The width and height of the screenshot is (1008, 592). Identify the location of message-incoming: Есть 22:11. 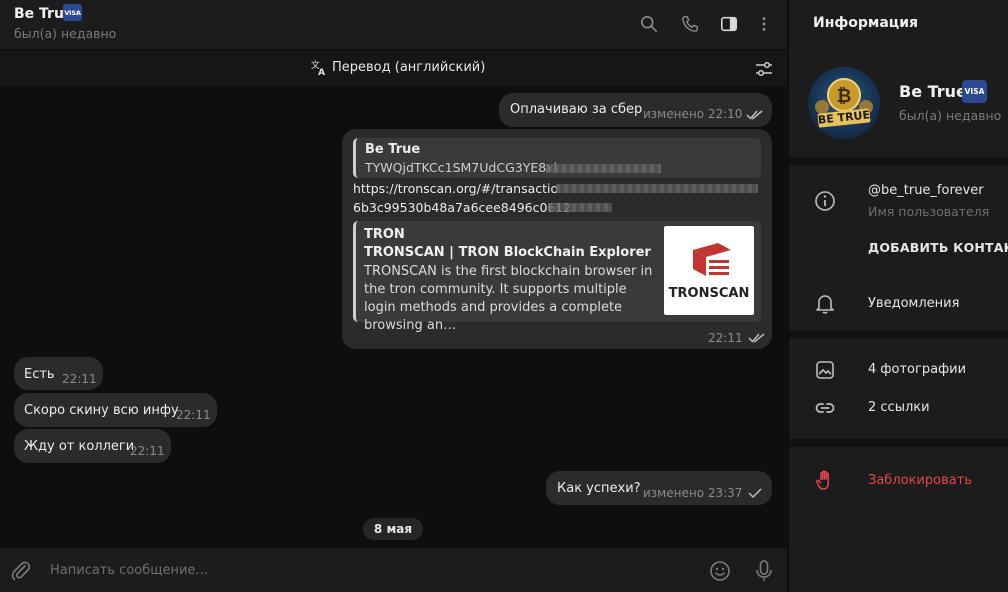
(58, 373).